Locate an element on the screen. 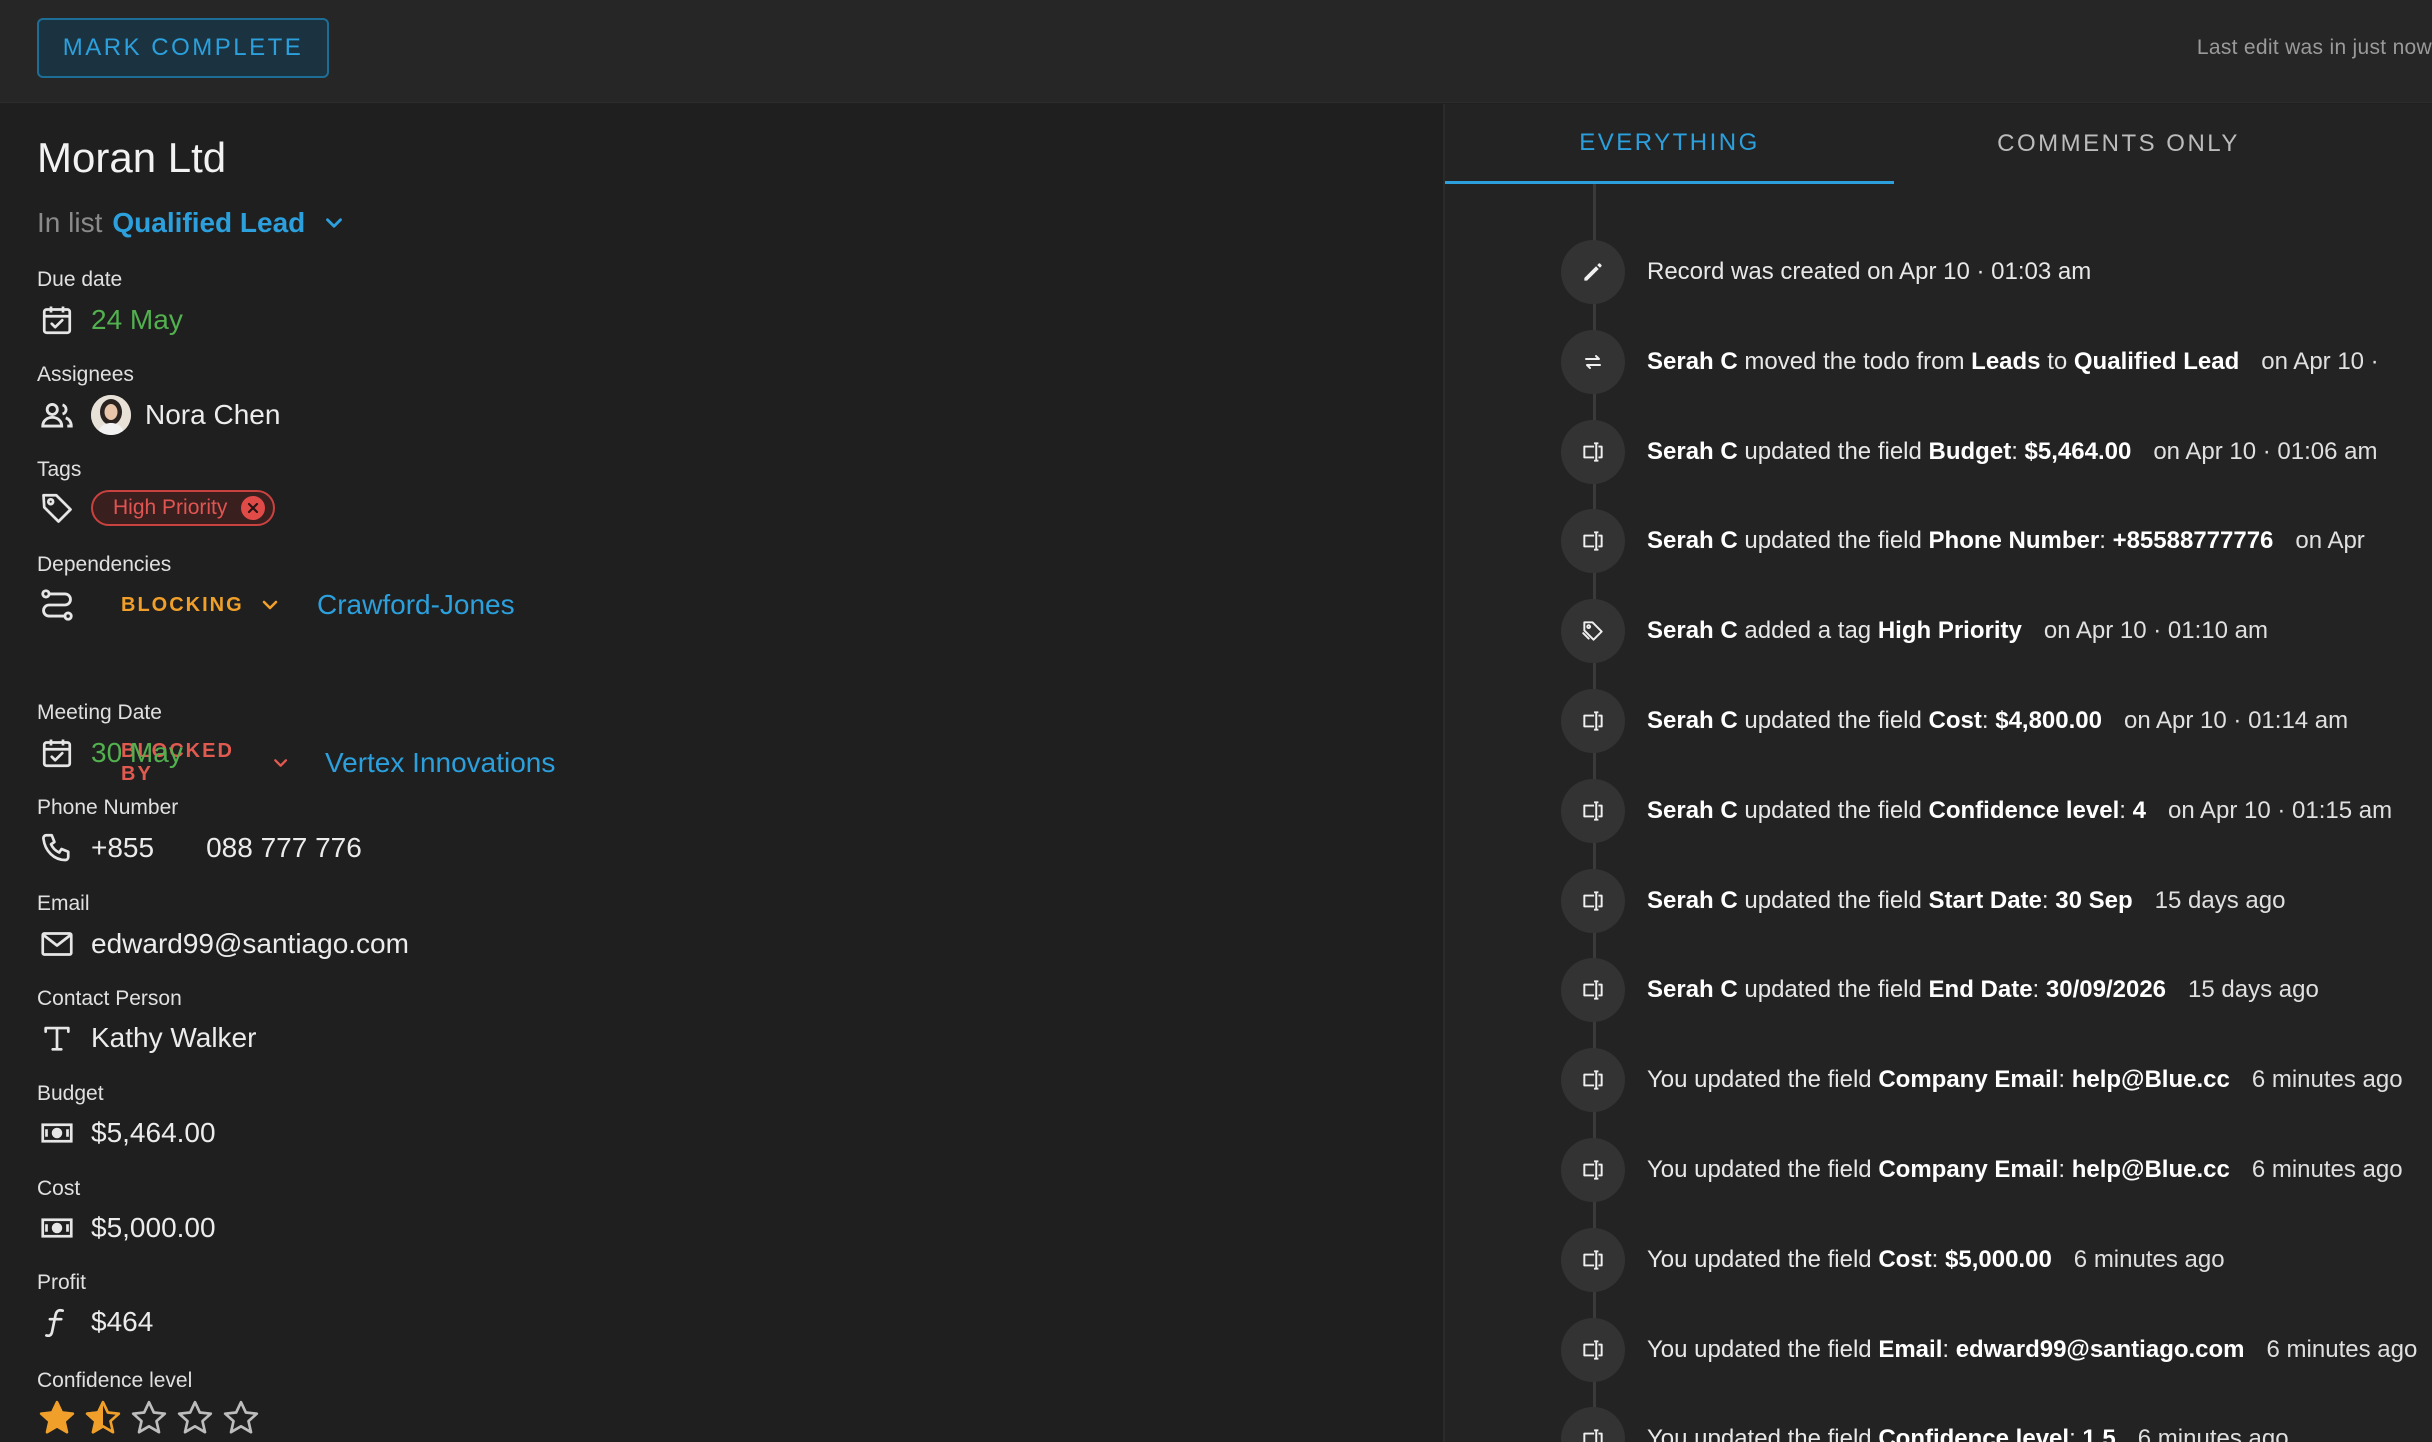 This screenshot has width=2432, height=1442. cost-label: Cost is located at coordinates (59, 1188).